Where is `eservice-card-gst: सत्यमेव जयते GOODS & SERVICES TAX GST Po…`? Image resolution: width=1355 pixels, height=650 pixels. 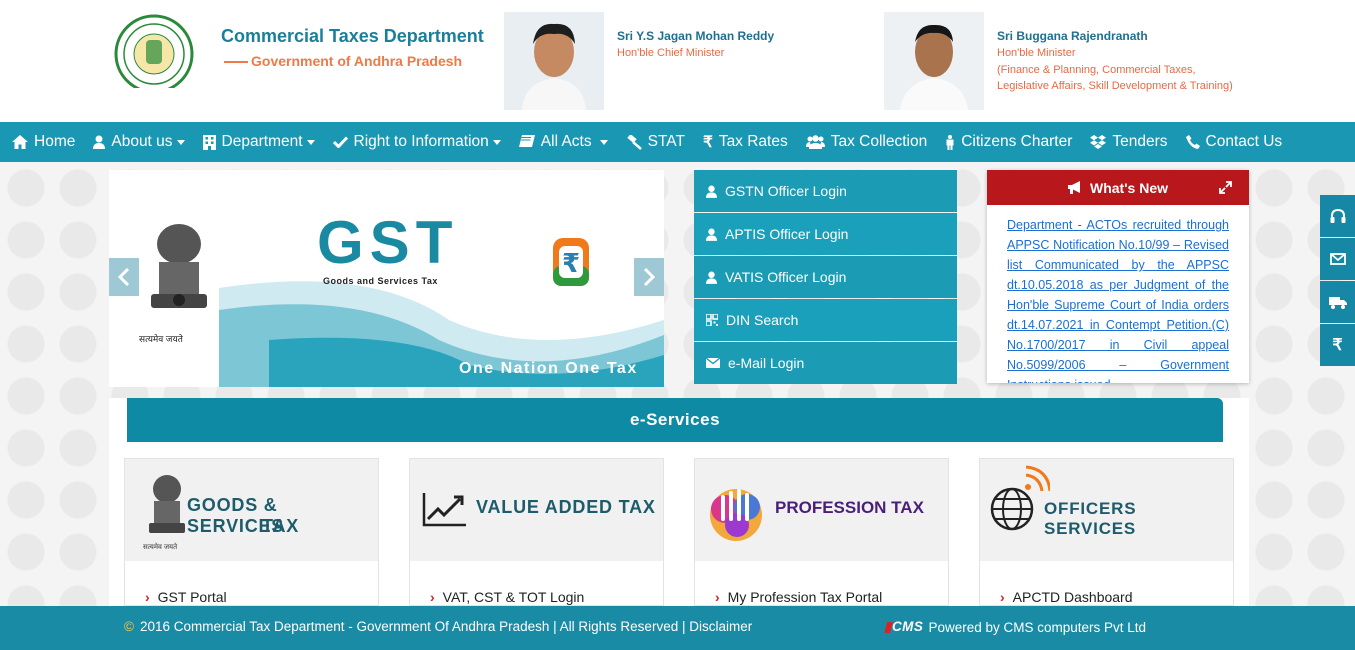 eservice-card-gst: सत्यमेव जयते GOODS & SERVICES TAX GST Po… is located at coordinates (251, 532).